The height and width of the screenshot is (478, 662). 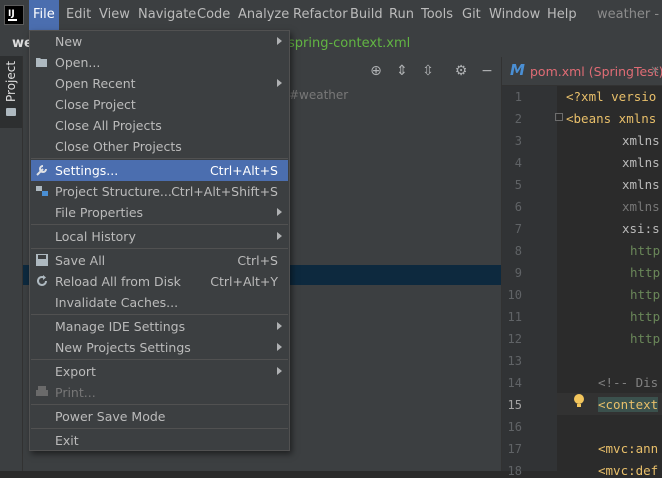 What do you see at coordinates (376, 71) in the screenshot?
I see `locate-icon: ⊕` at bounding box center [376, 71].